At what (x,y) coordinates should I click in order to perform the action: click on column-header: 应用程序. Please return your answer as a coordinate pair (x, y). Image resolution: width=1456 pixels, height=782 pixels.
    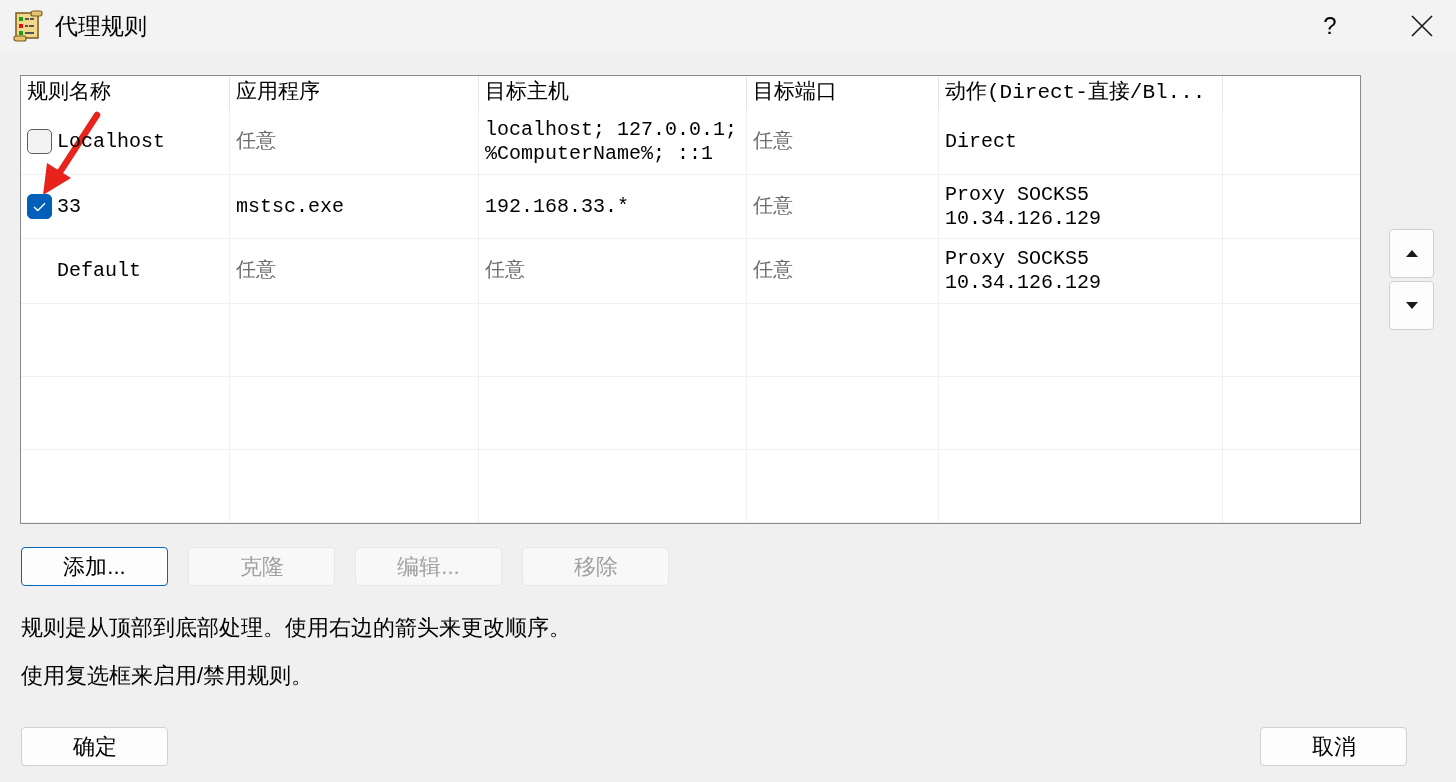
    Looking at the image, I should click on (278, 93).